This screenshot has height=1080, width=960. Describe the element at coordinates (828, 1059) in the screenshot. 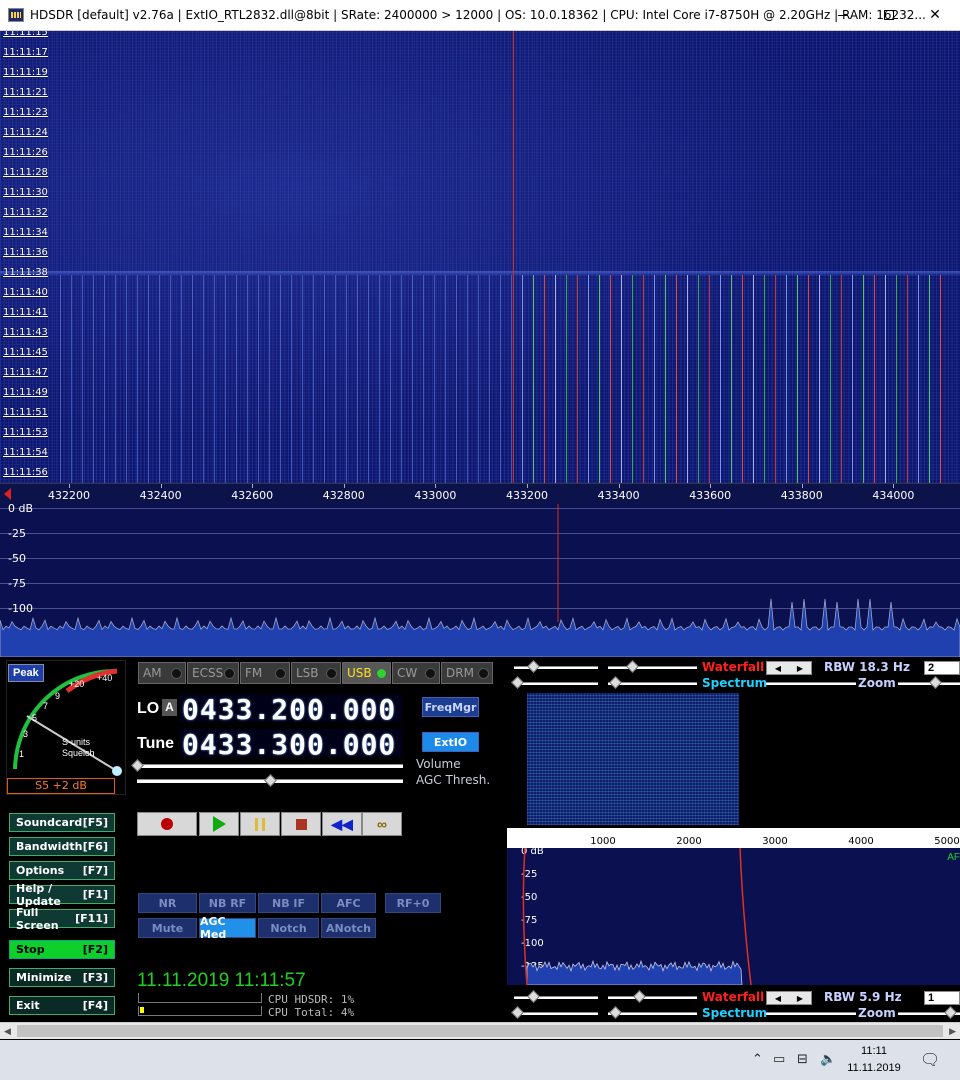

I see `volume-icon: 🔈` at that location.